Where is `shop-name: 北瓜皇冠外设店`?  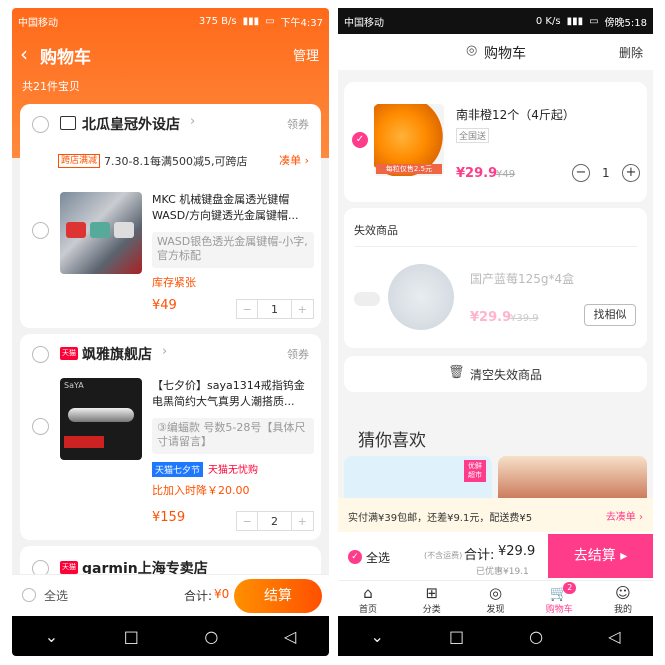 shop-name: 北瓜皇冠外设店 is located at coordinates (131, 124).